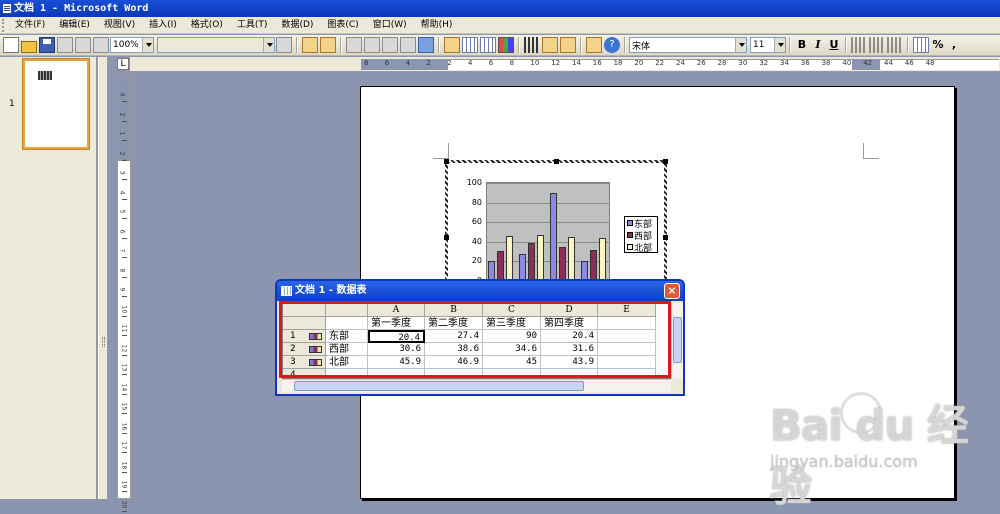 Image resolution: width=1000 pixels, height=514 pixels. Describe the element at coordinates (83, 45) in the screenshot. I see `print-icon` at that location.